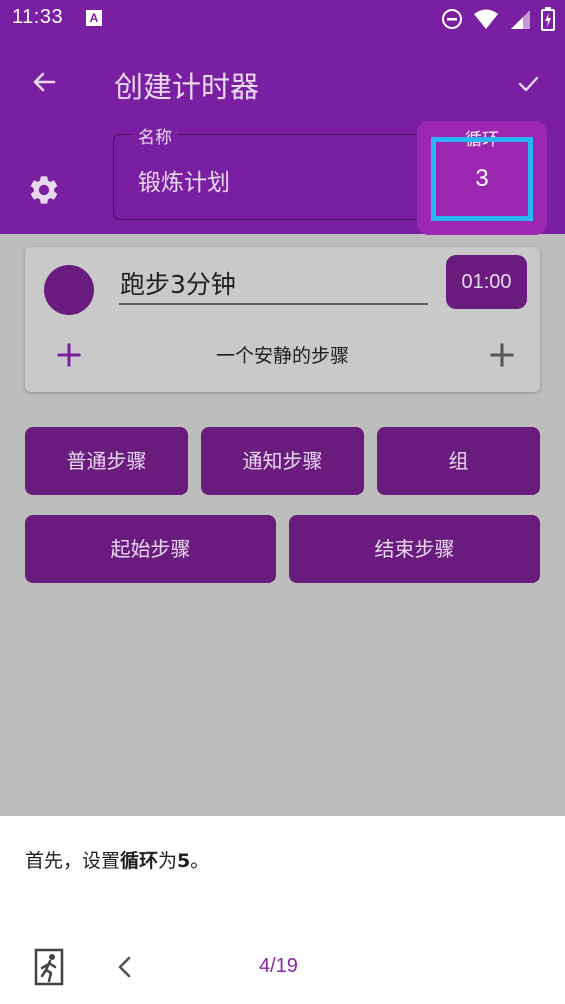  What do you see at coordinates (452, 19) in the screenshot?
I see `do-not-disturb-icon` at bounding box center [452, 19].